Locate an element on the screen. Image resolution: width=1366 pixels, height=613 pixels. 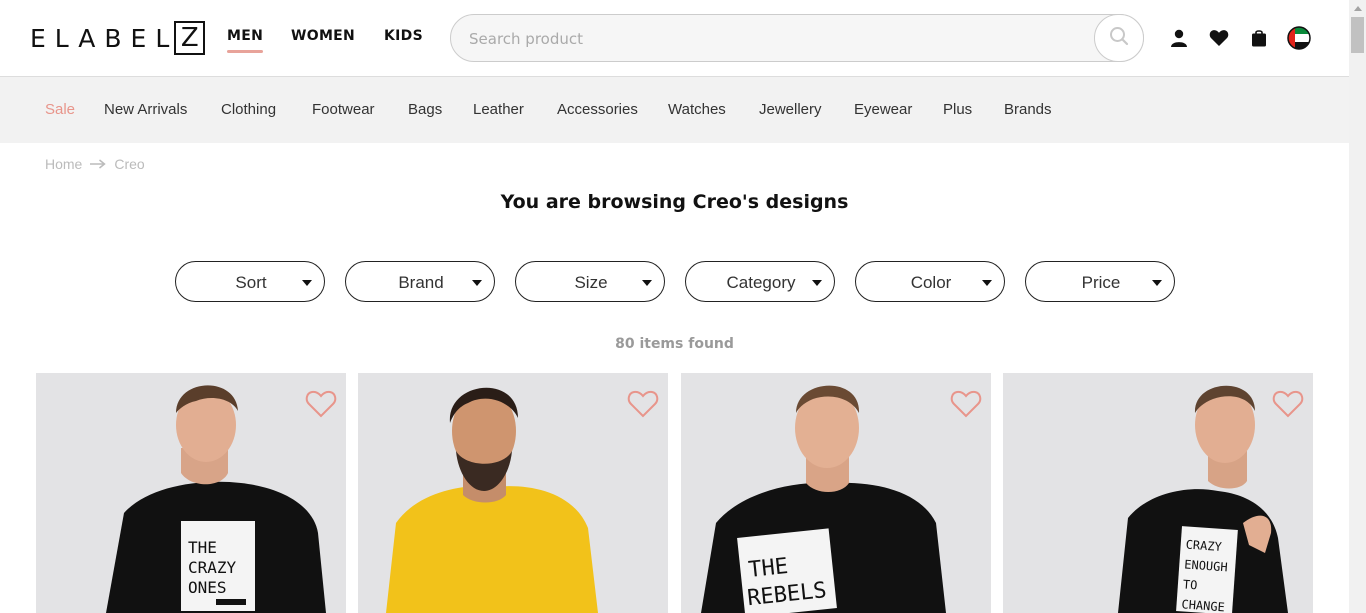
logo-letters: ELABEL is located at coordinates (104, 38).